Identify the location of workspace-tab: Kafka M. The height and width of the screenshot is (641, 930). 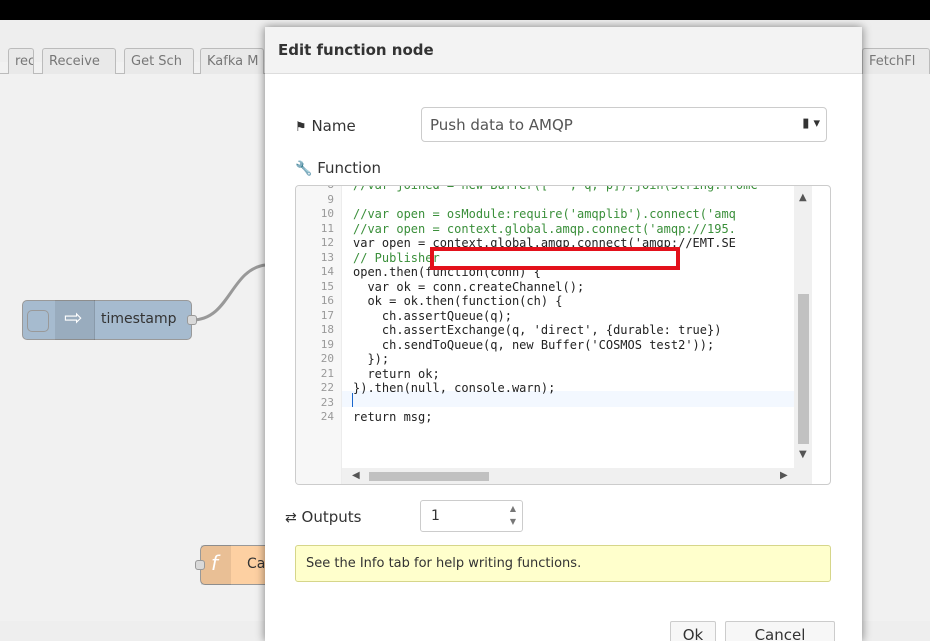
(232, 61).